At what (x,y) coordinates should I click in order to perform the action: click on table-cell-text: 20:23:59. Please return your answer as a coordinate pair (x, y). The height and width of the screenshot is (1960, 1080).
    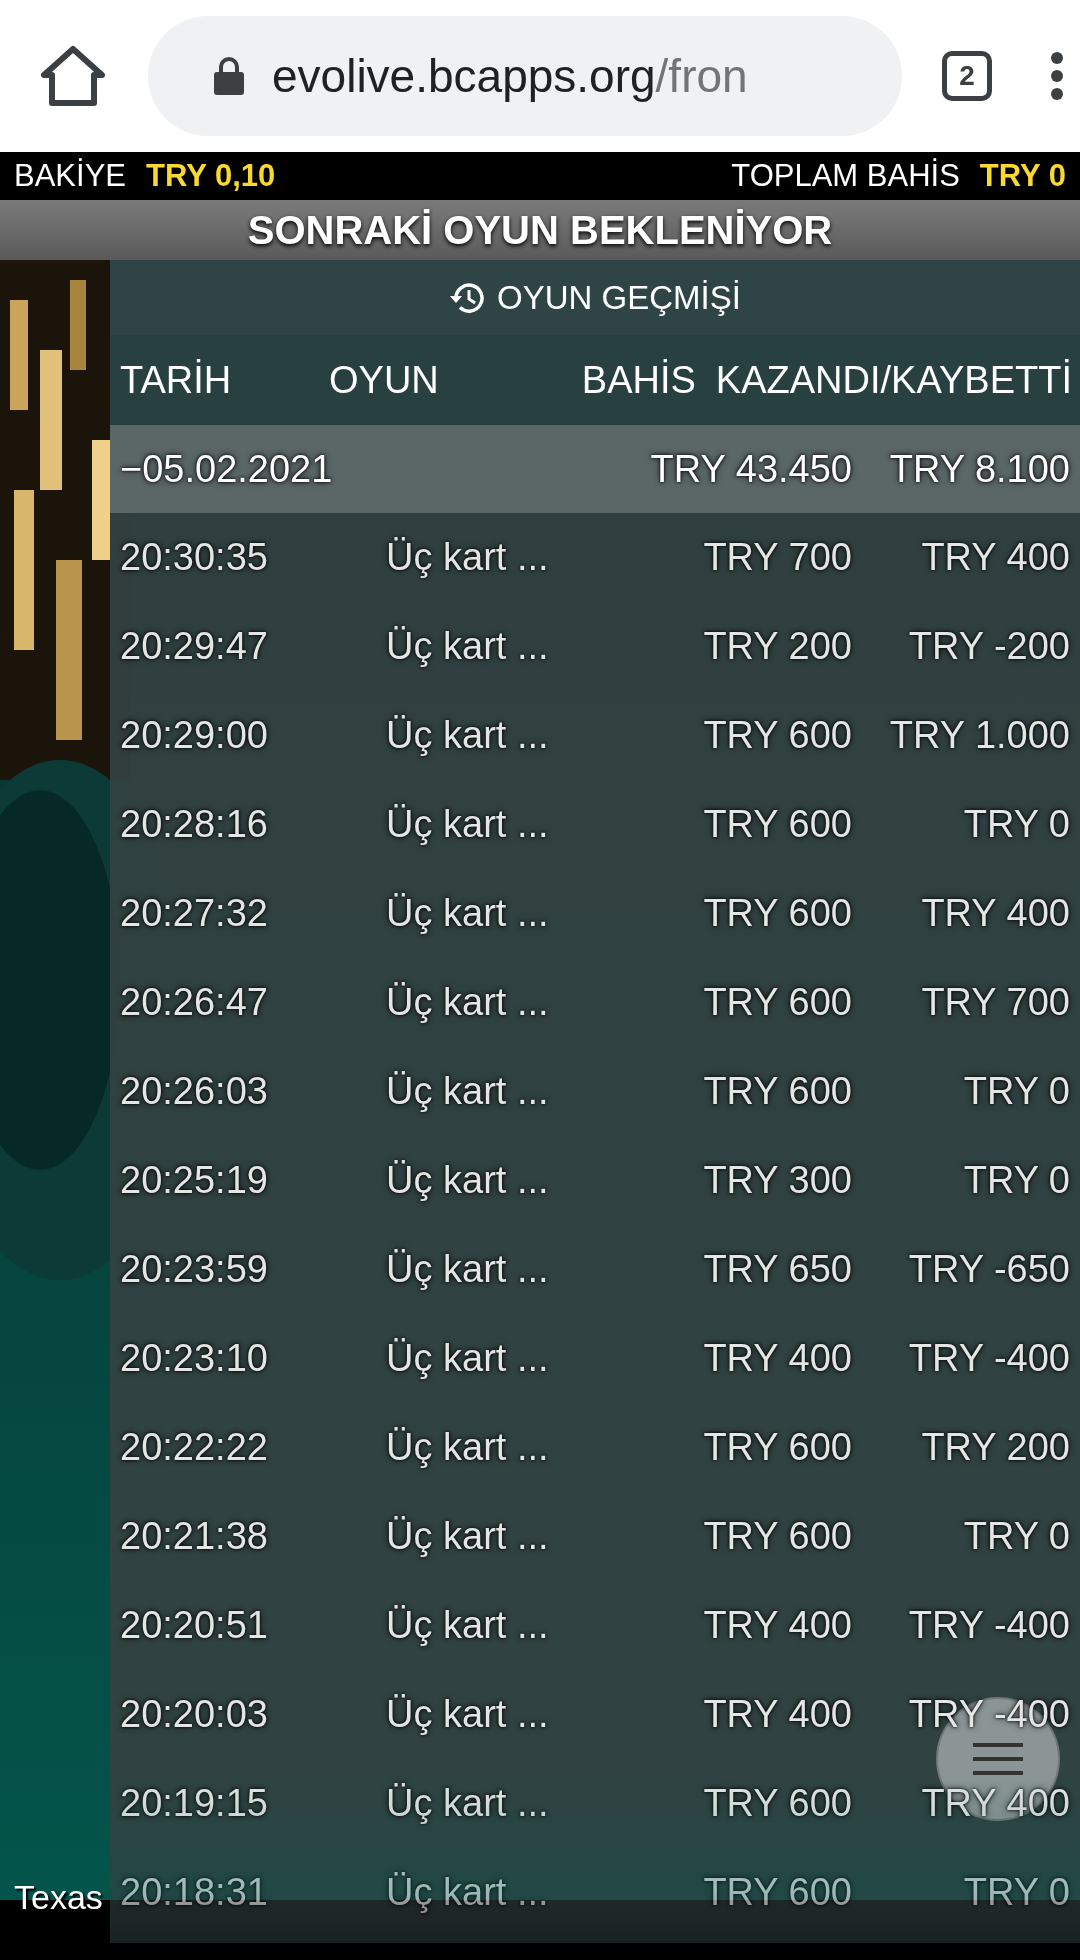
    Looking at the image, I should click on (194, 1269).